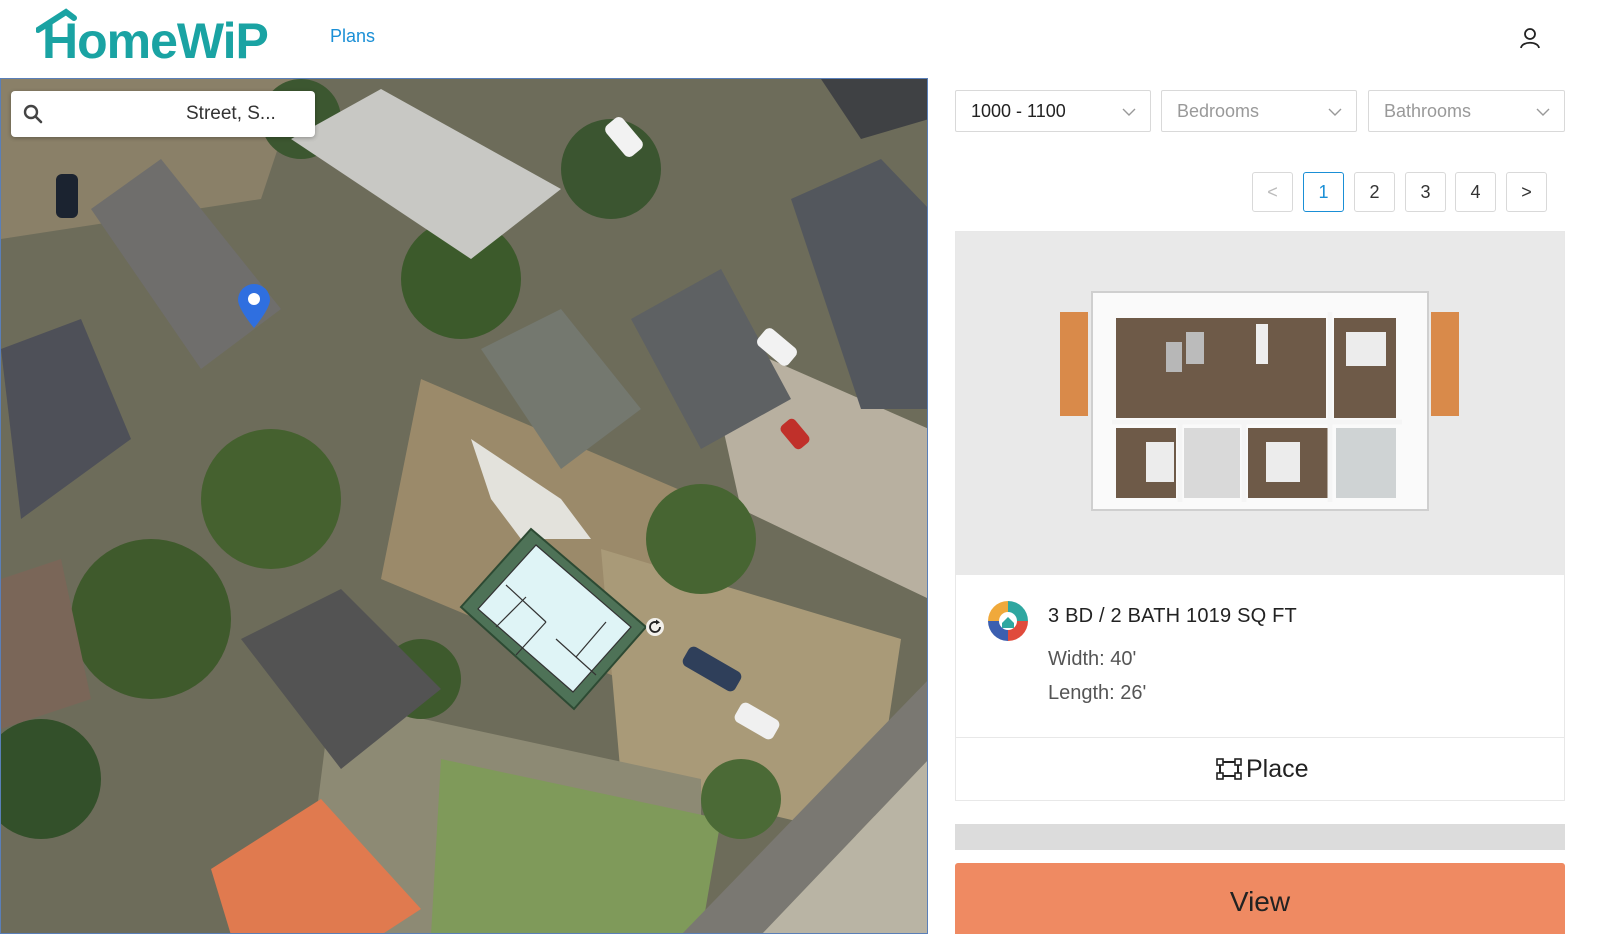 The height and width of the screenshot is (934, 1600). What do you see at coordinates (1425, 192) in the screenshot?
I see `pagination-page-3: 3` at bounding box center [1425, 192].